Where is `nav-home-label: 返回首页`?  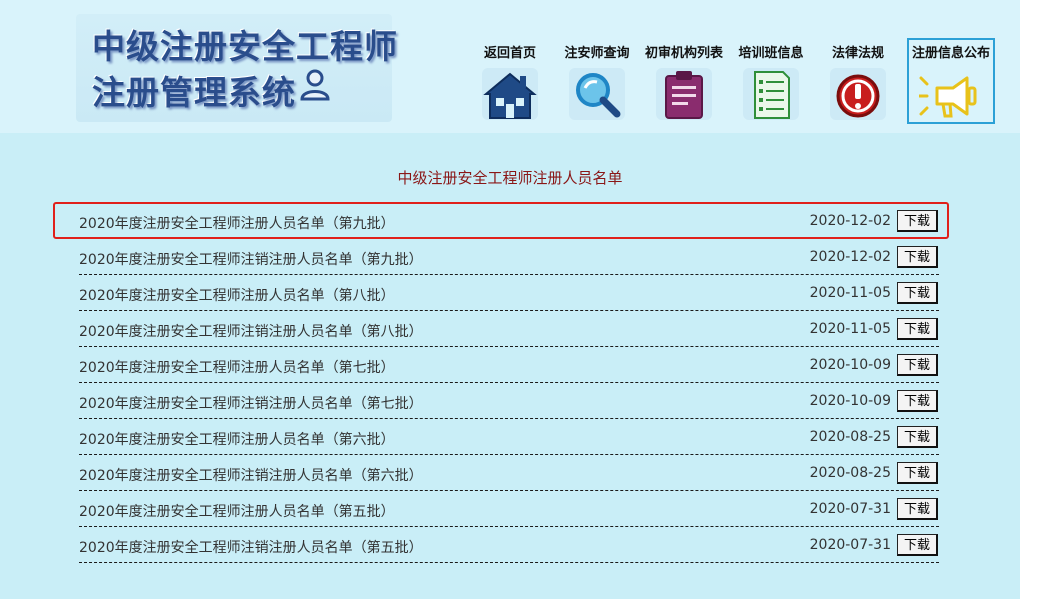 nav-home-label: 返回首页 is located at coordinates (509, 53).